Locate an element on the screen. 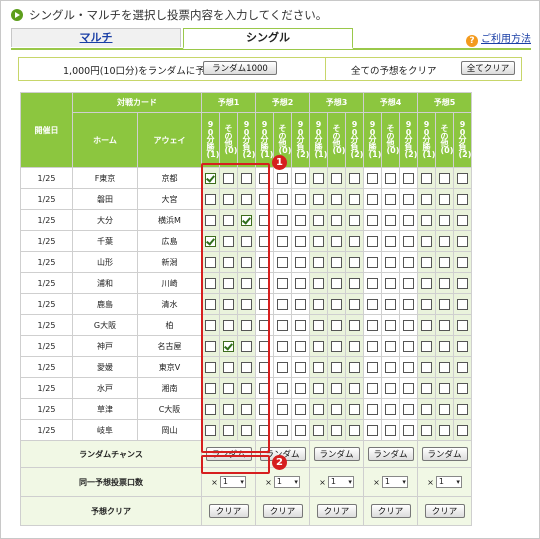  tab-multi: マルチ is located at coordinates (96, 37).